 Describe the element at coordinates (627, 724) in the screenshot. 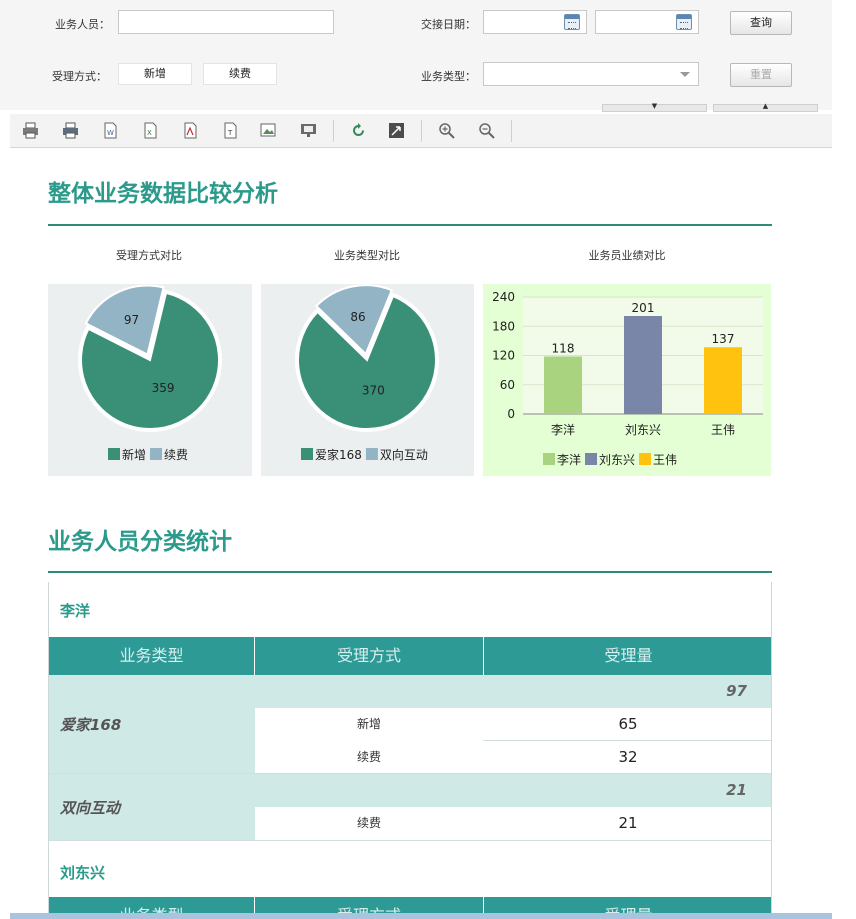

I see `quantity-cell: 65` at that location.